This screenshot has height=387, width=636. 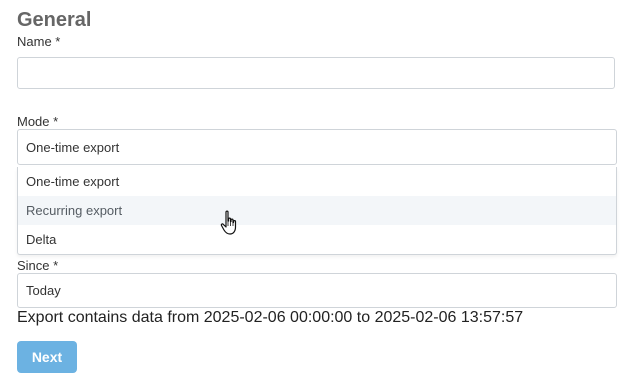 What do you see at coordinates (317, 147) in the screenshot?
I see `mode-select: One-time export` at bounding box center [317, 147].